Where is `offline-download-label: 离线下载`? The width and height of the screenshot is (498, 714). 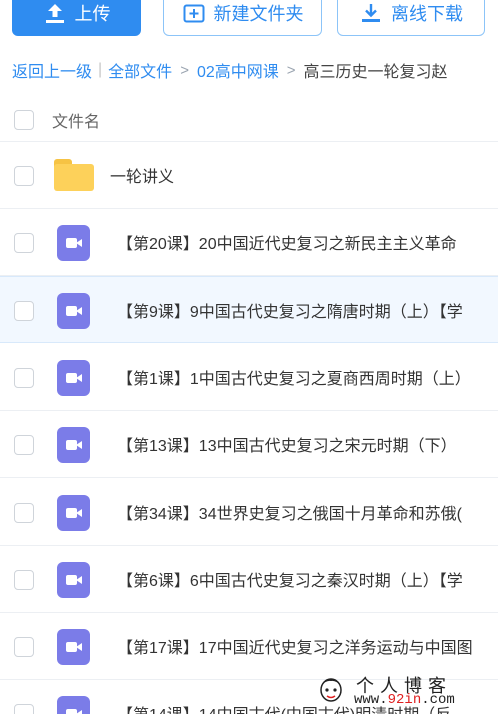
offline-download-label: 离线下载 is located at coordinates (427, 14).